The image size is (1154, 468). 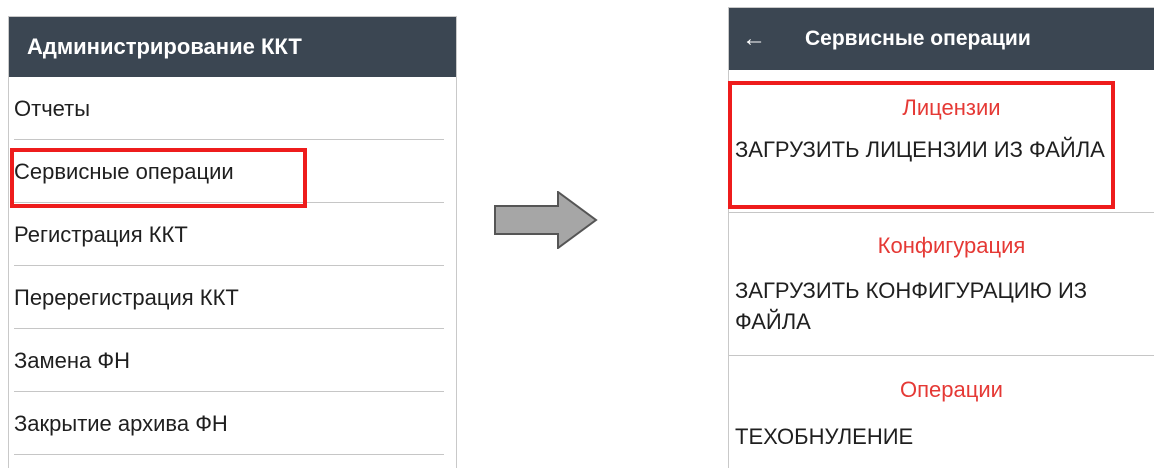 I want to click on menu-item-fn-archive-closing: Закрытие архива ФН, so click(x=232, y=423).